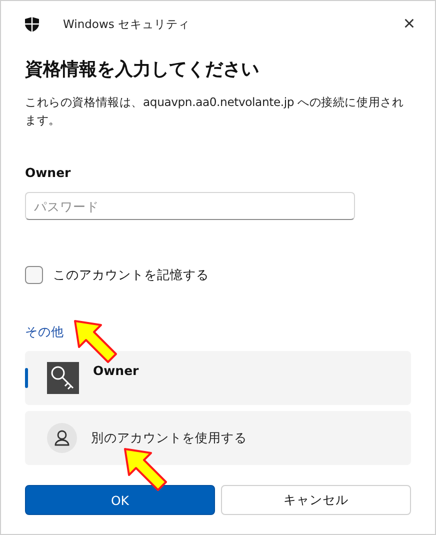  Describe the element at coordinates (131, 275) in the screenshot. I see `remember-label: このアカウントを記憶する` at that location.